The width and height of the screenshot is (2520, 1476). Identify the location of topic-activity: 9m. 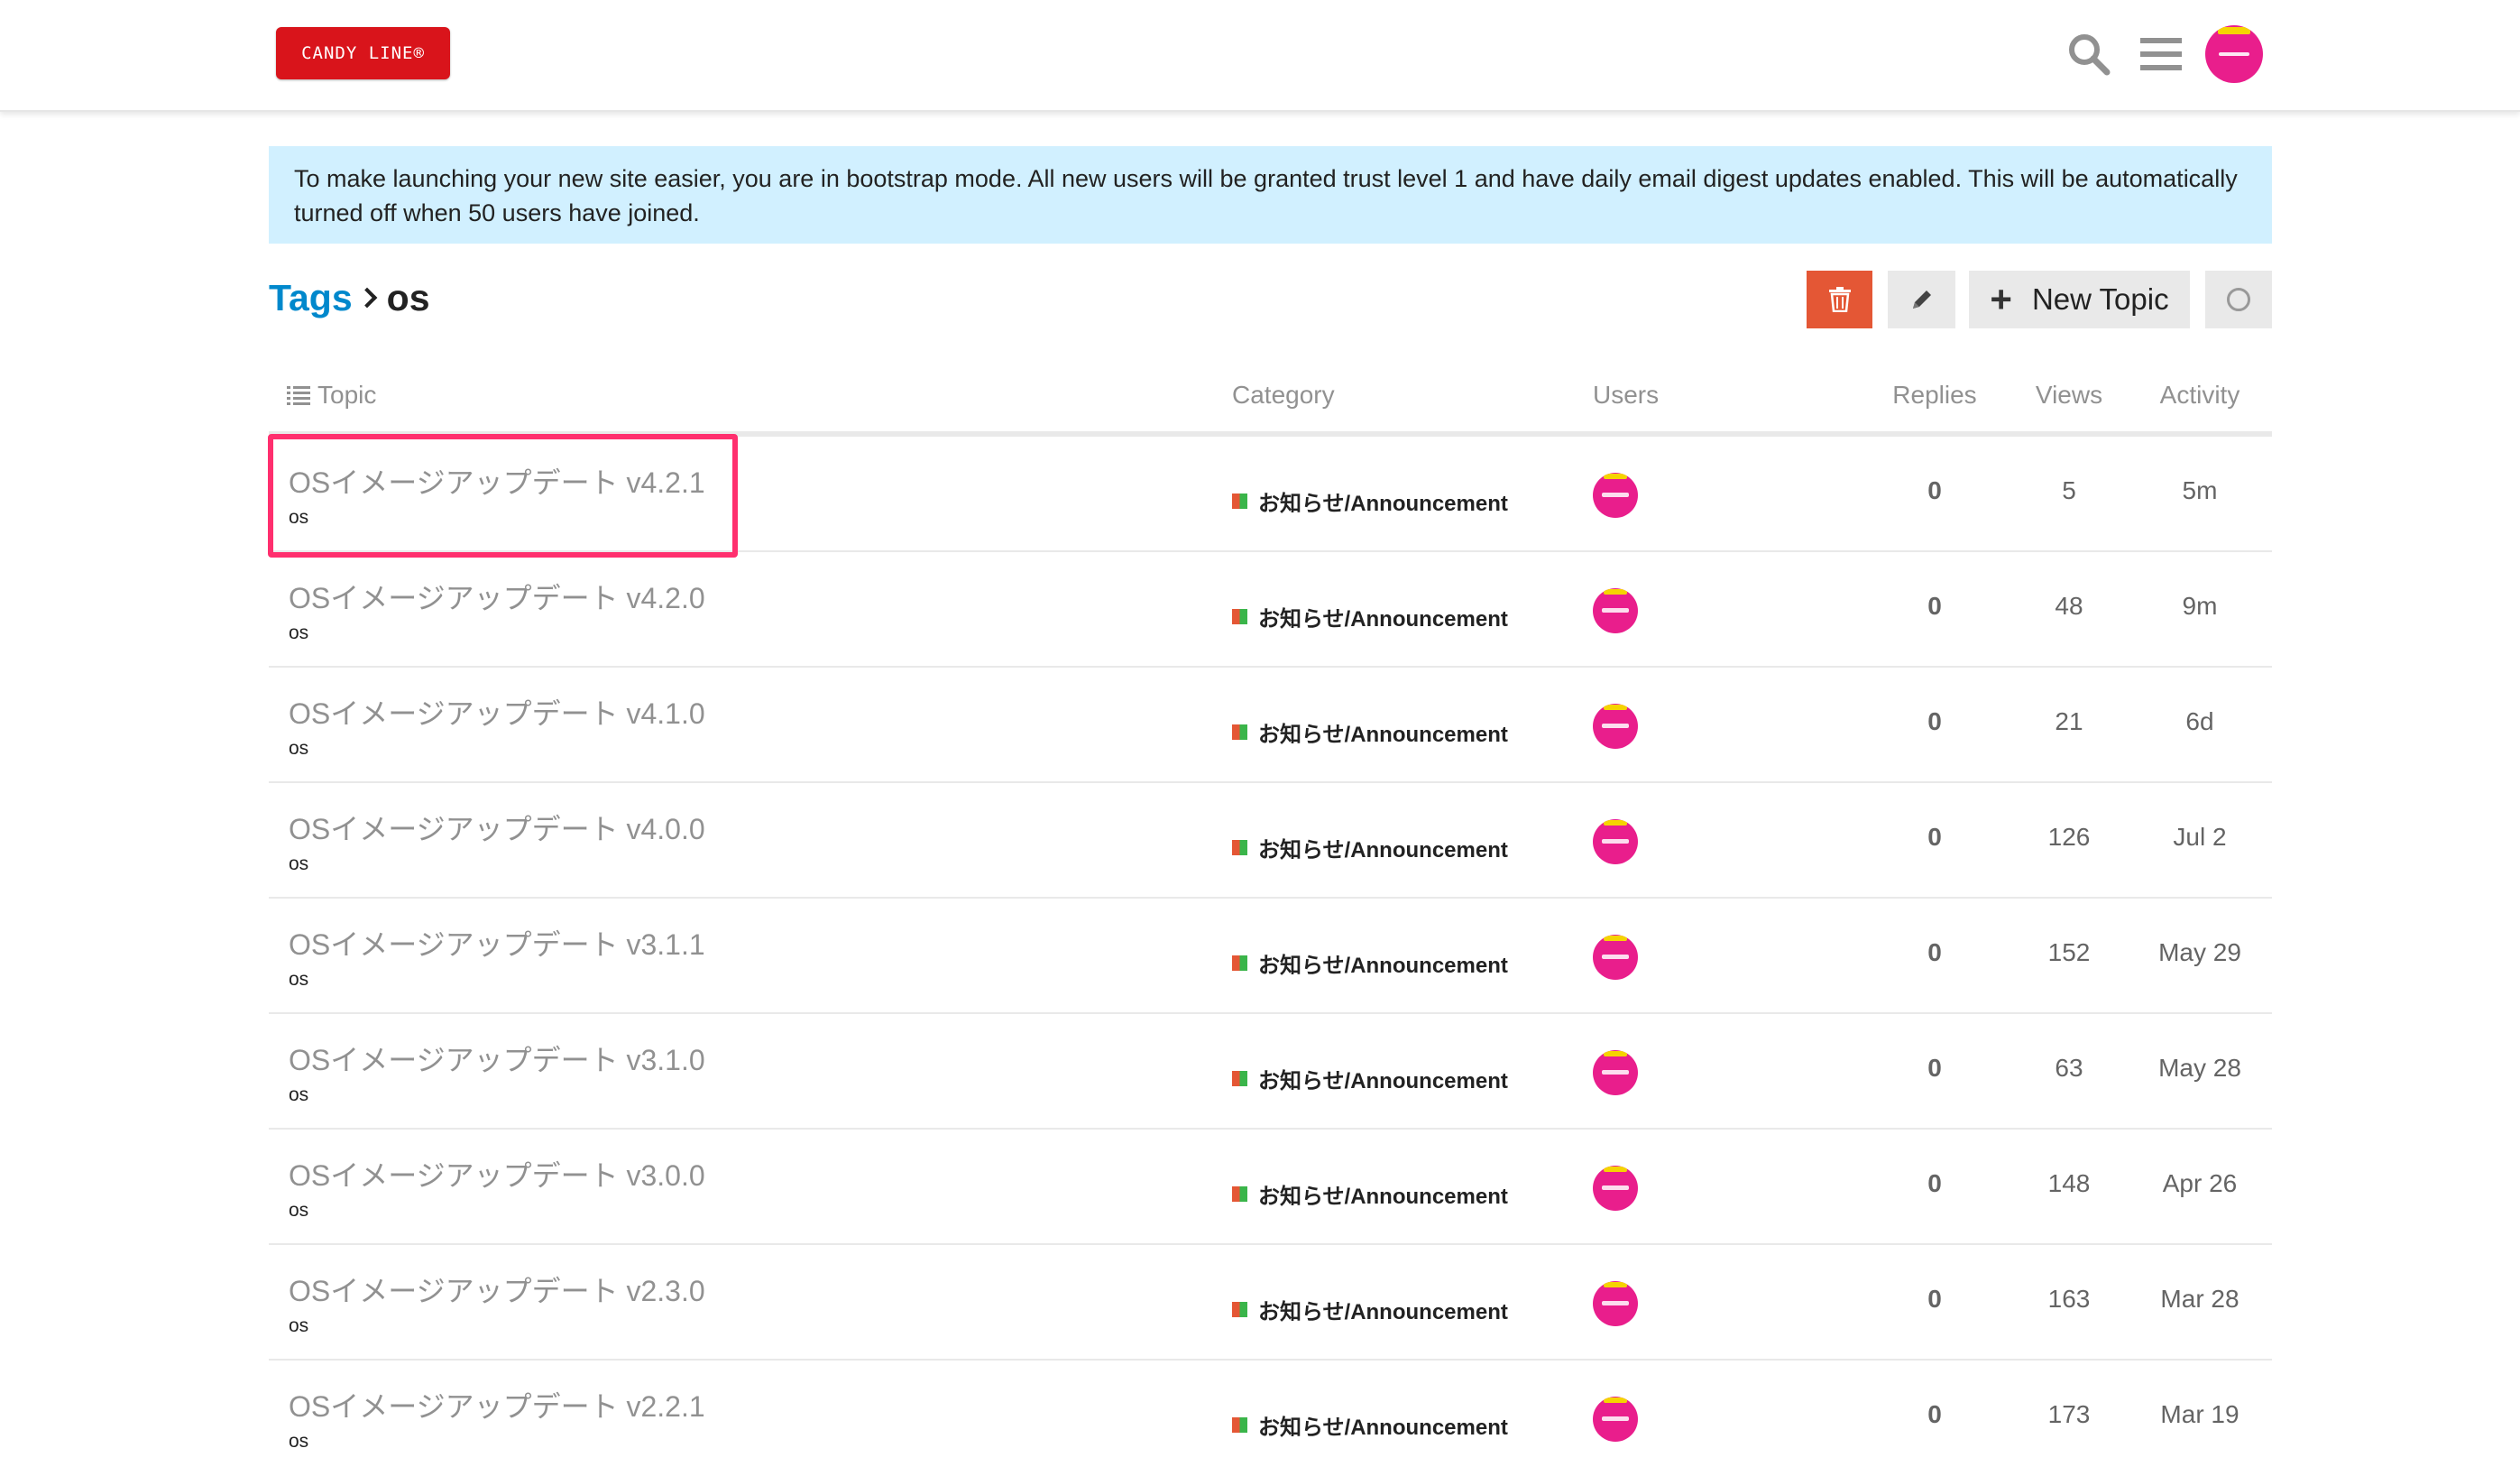
(2199, 606).